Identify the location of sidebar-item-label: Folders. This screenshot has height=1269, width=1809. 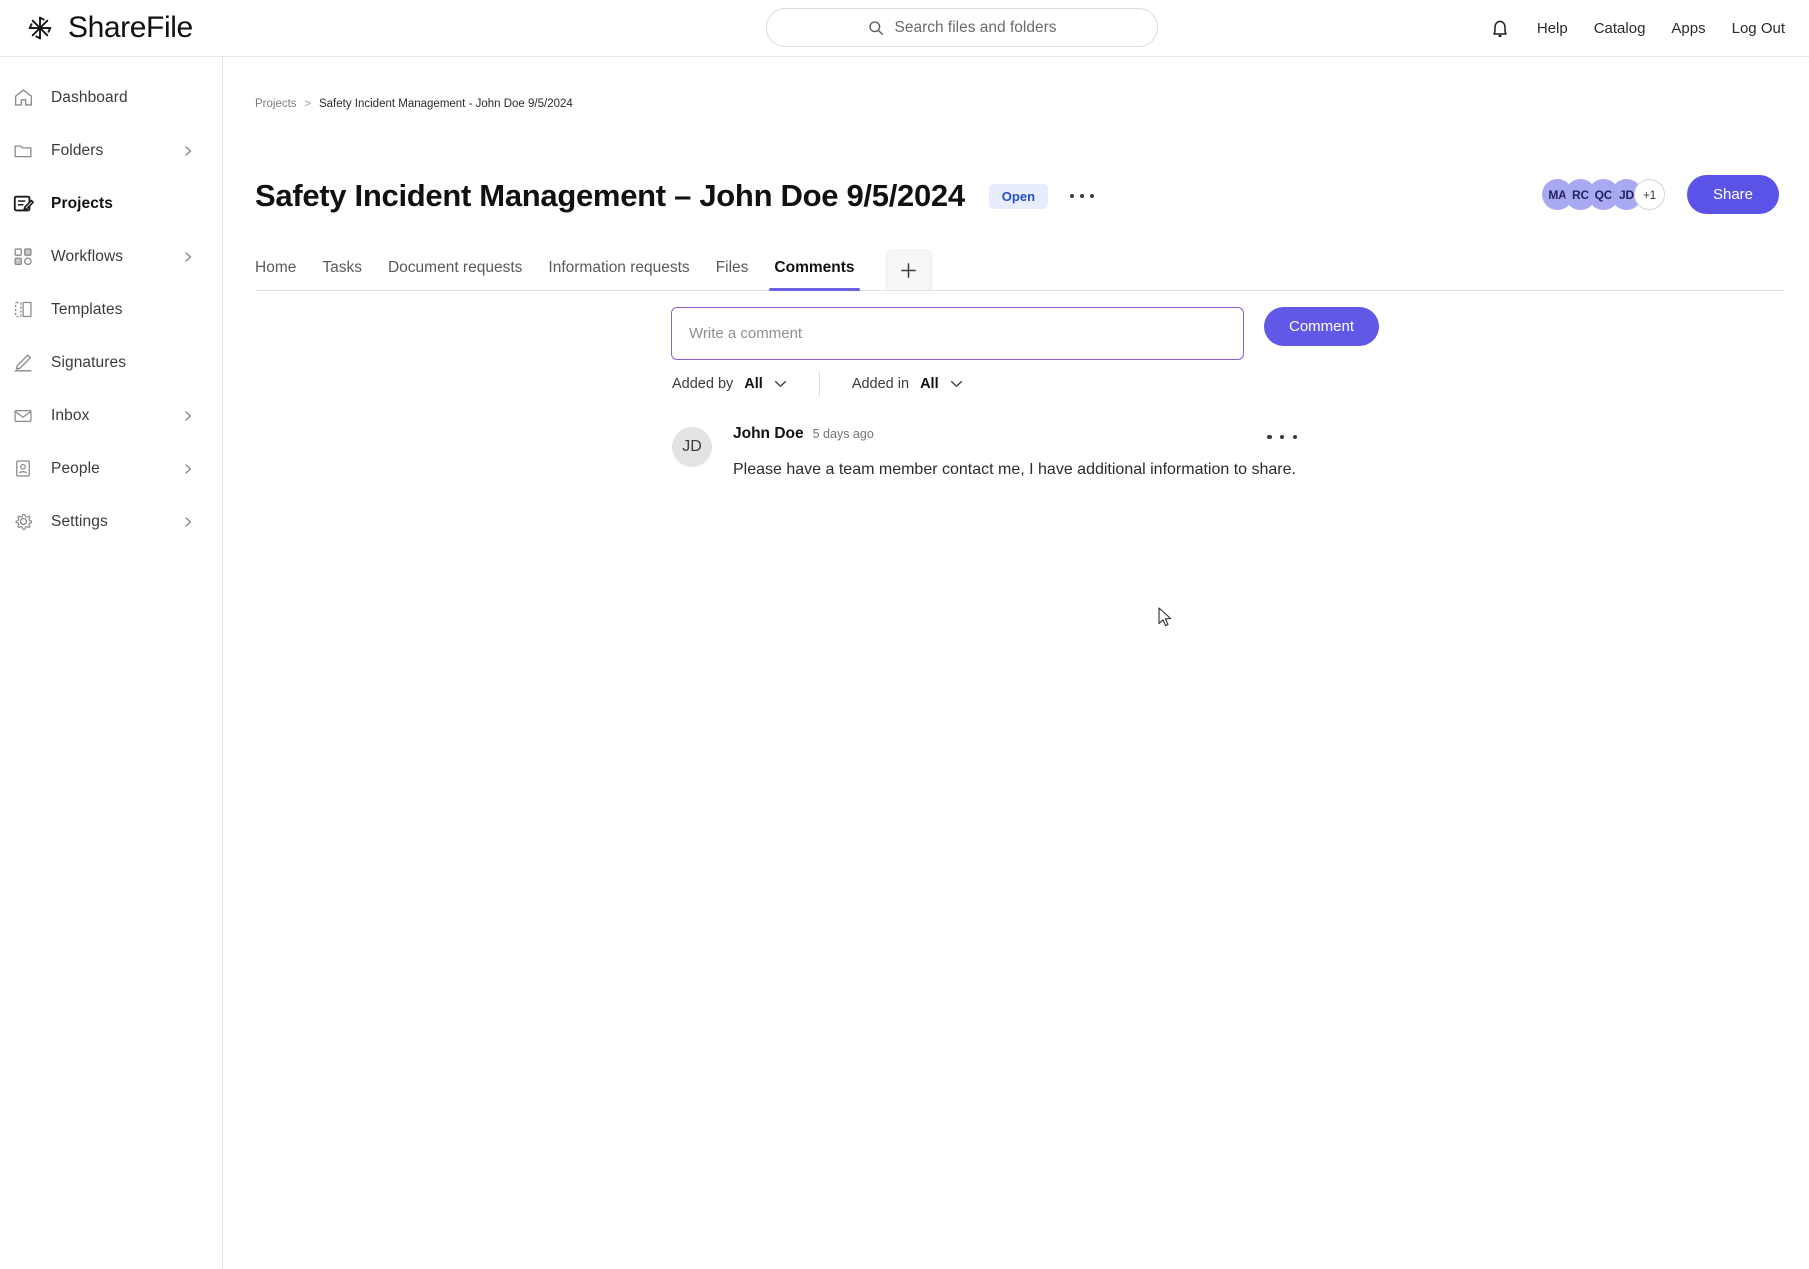
(77, 150).